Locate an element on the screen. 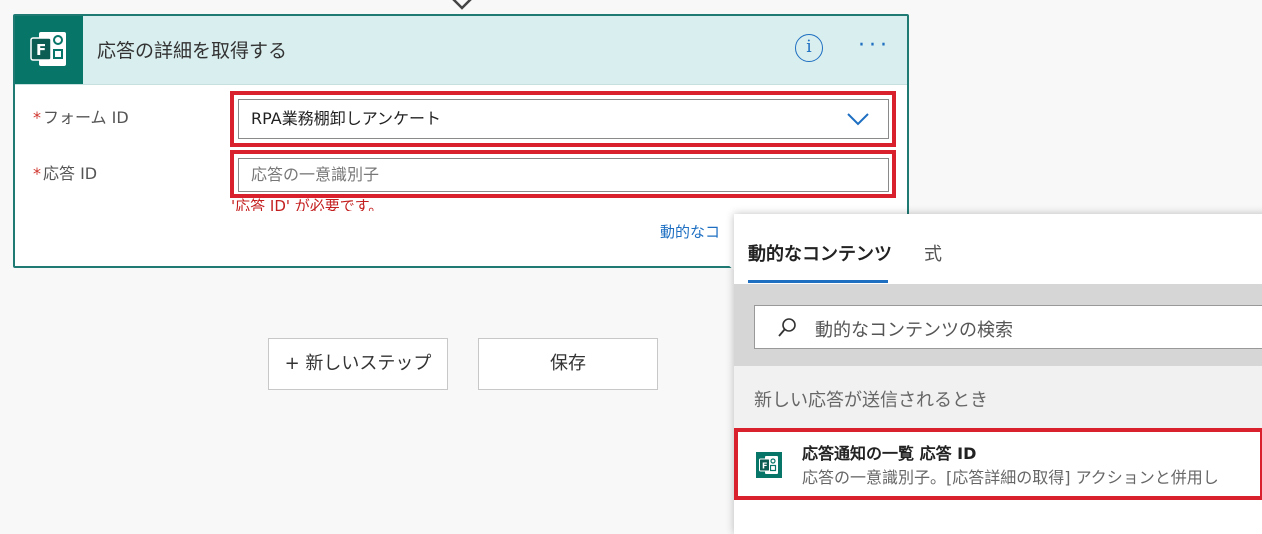 This screenshot has width=1262, height=534. section-header: 新しい応答が送信されるとき is located at coordinates (998, 397).